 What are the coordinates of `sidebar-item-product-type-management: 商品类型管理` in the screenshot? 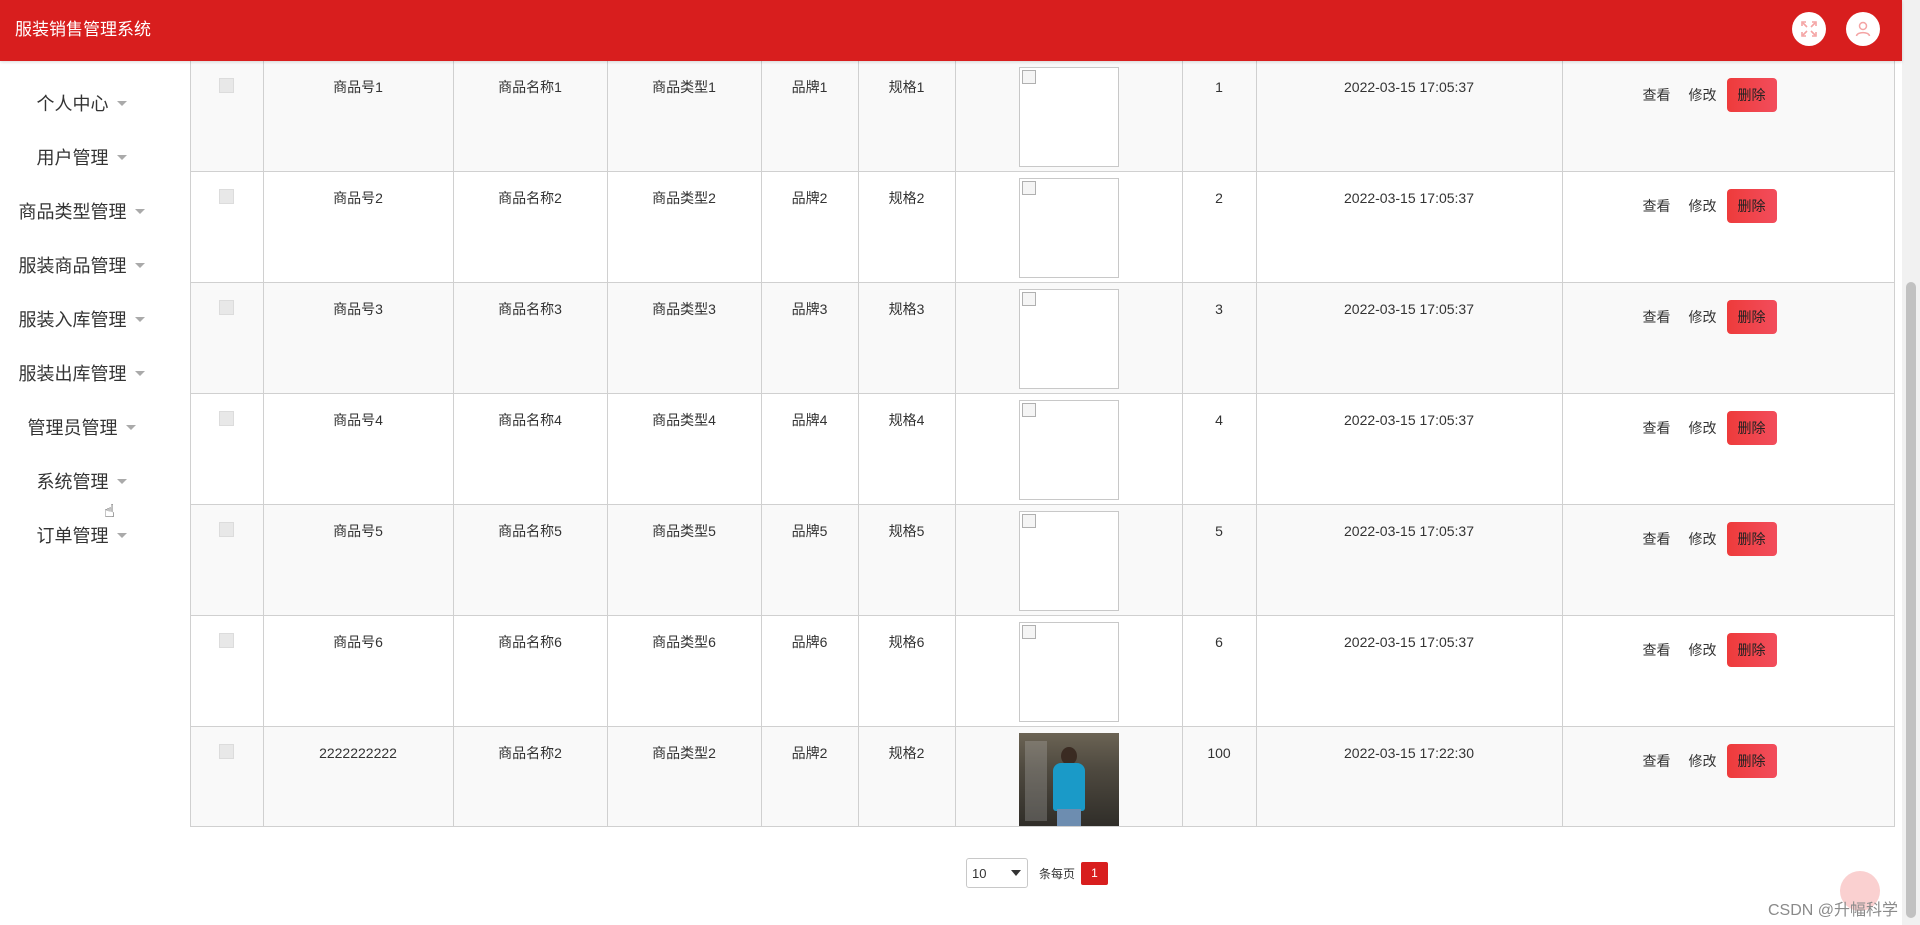 It's located at (81, 211).